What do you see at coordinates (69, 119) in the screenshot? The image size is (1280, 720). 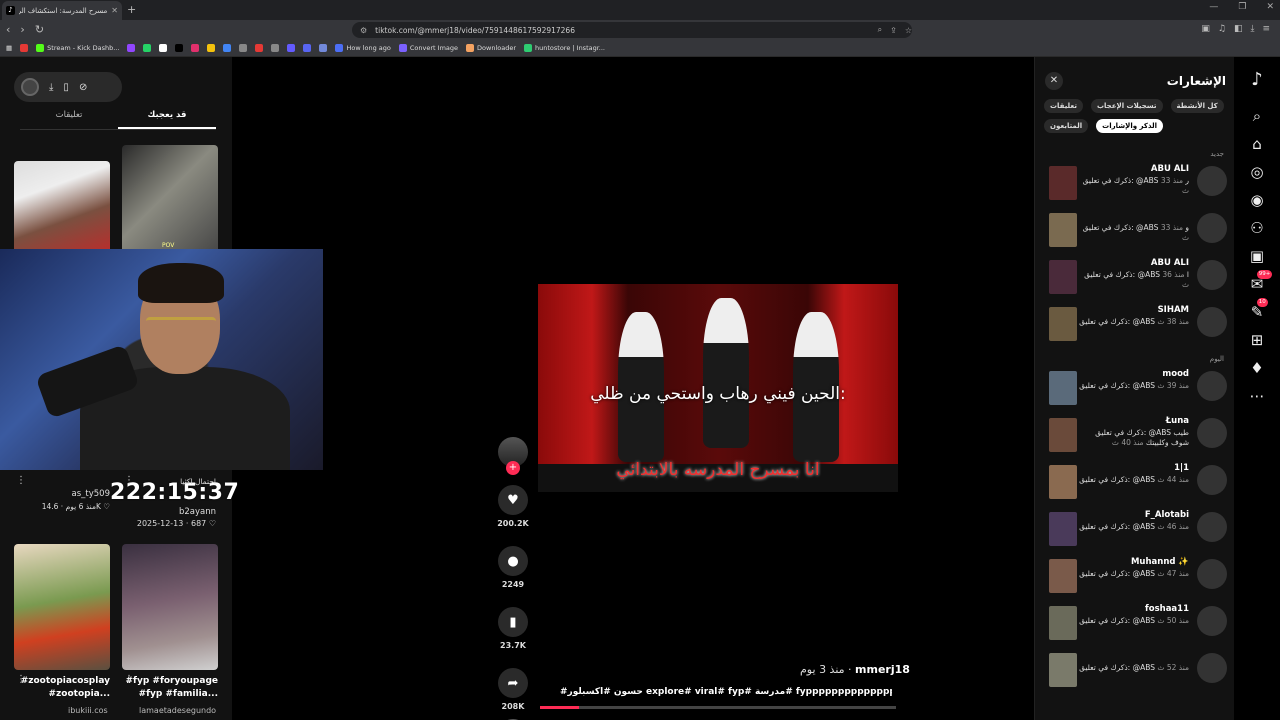 I see `tab-comments: تعليقات` at bounding box center [69, 119].